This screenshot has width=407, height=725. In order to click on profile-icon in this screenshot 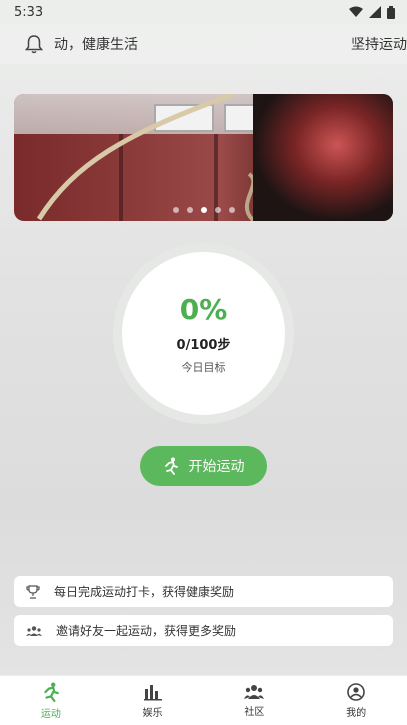, I will do `click(356, 691)`.